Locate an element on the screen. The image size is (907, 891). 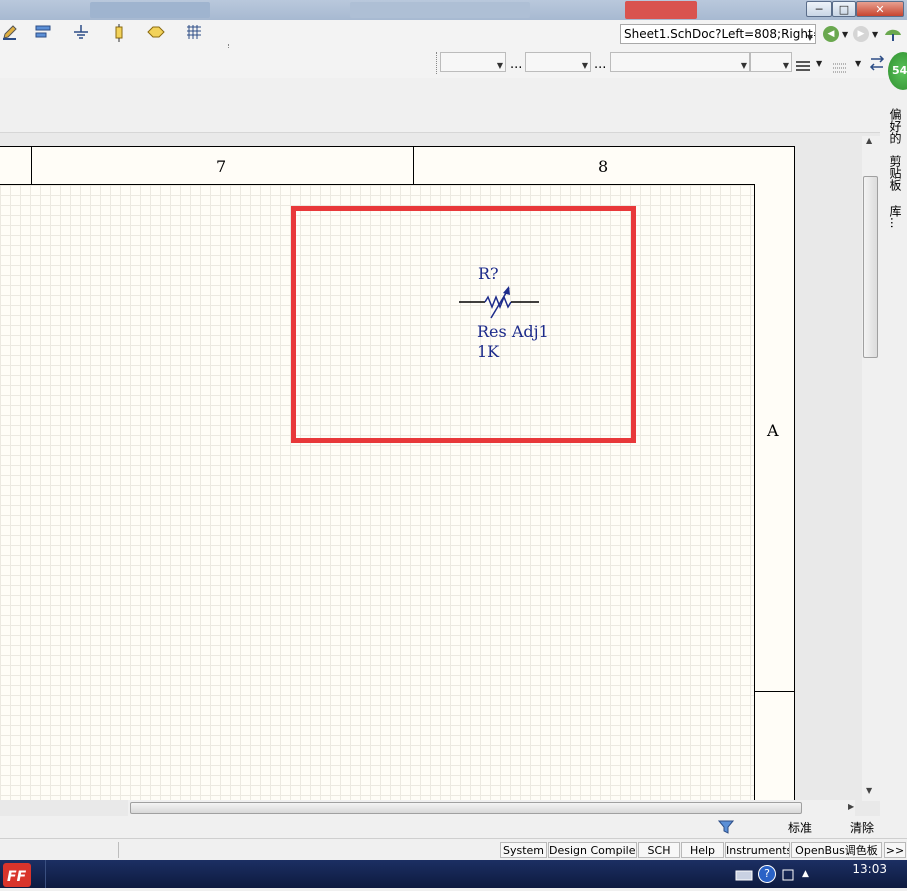
close-button: ✕ is located at coordinates (880, 9).